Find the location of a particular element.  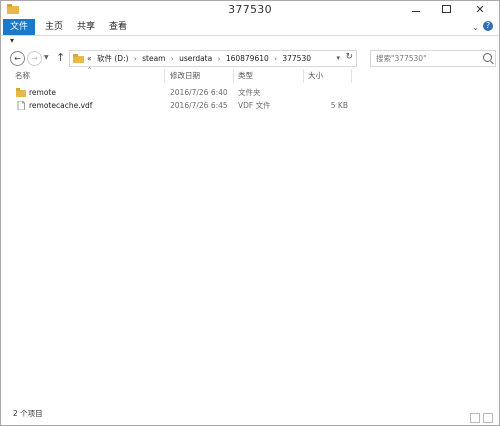

view-toggle is located at coordinates (480, 416).